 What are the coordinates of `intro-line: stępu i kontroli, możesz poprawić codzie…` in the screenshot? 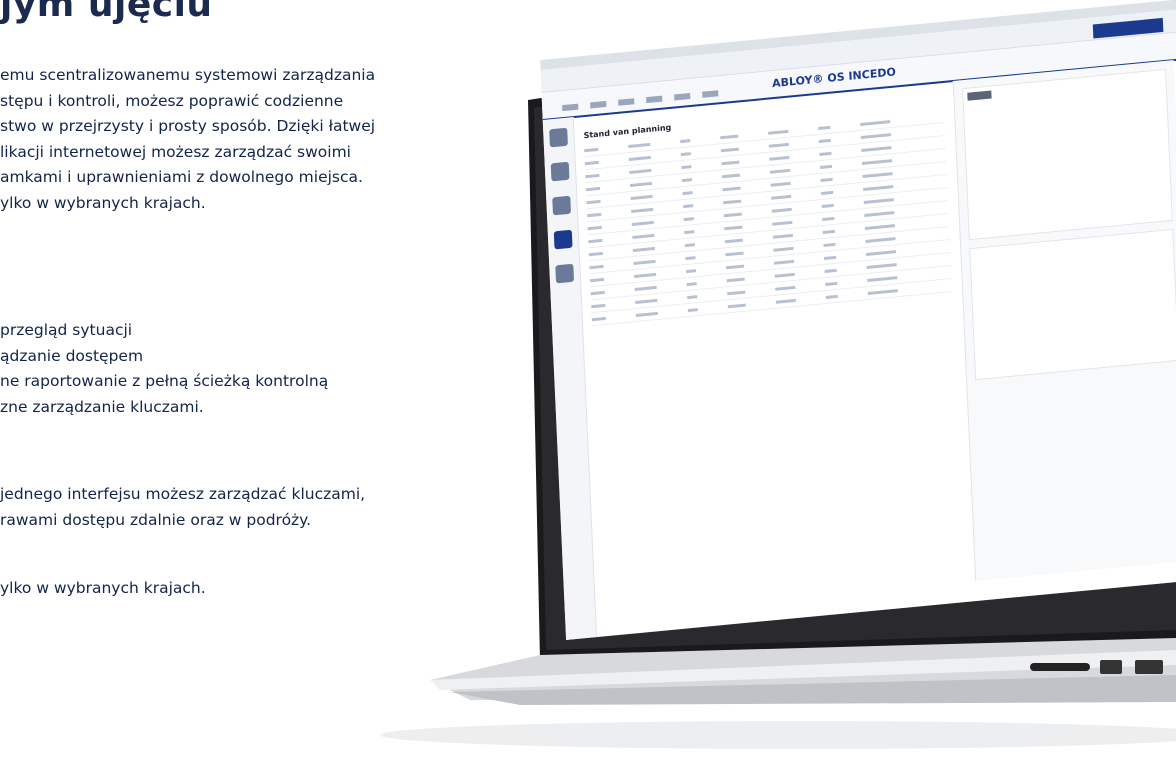 It's located at (172, 100).